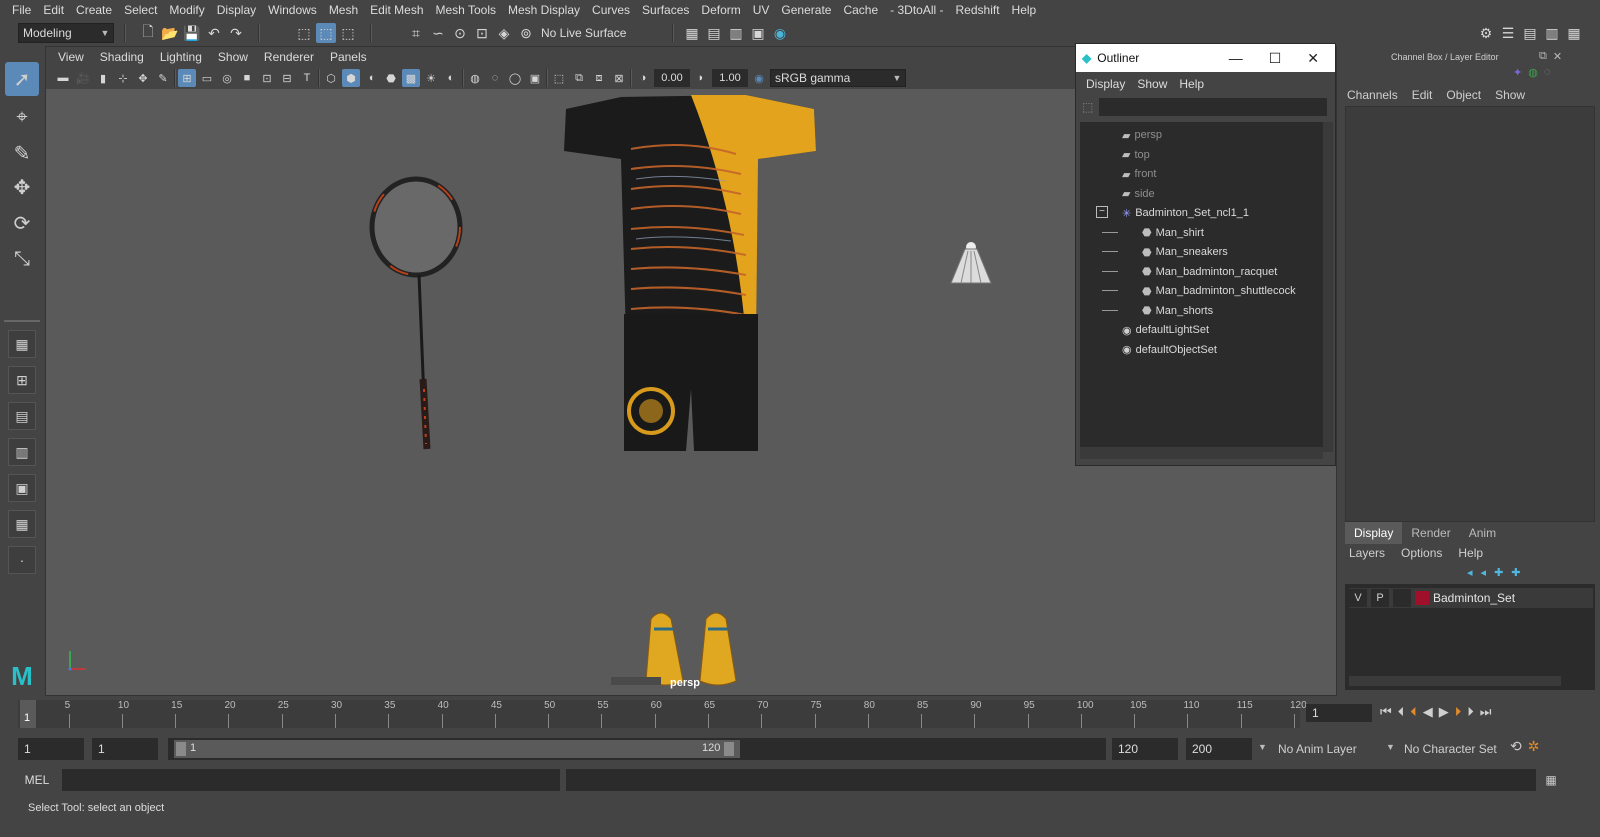 The image size is (1600, 837). Describe the element at coordinates (1401, 712) in the screenshot. I see `step-back-frame-icon: ⏴` at that location.